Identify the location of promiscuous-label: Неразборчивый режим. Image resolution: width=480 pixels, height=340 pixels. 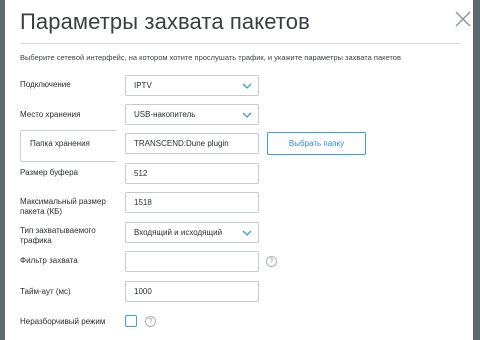
(63, 321).